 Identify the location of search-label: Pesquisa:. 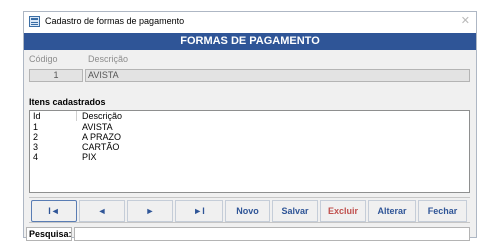
(49, 234).